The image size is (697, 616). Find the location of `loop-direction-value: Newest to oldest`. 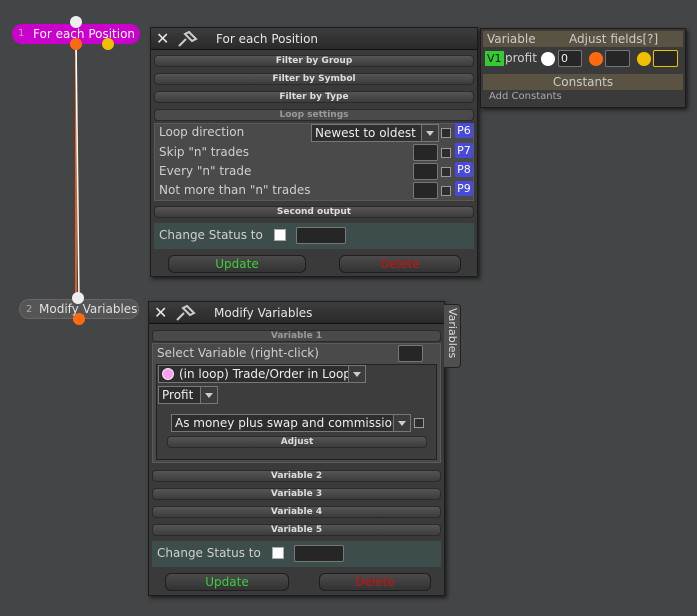

loop-direction-value: Newest to oldest is located at coordinates (365, 133).